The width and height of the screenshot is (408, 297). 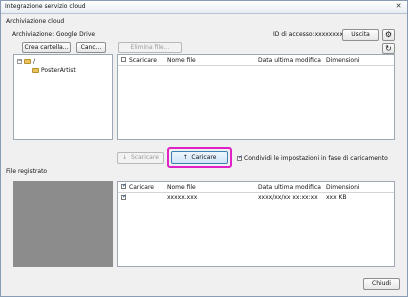 What do you see at coordinates (35, 21) in the screenshot?
I see `archive-group-label: Archiviazione cloud` at bounding box center [35, 21].